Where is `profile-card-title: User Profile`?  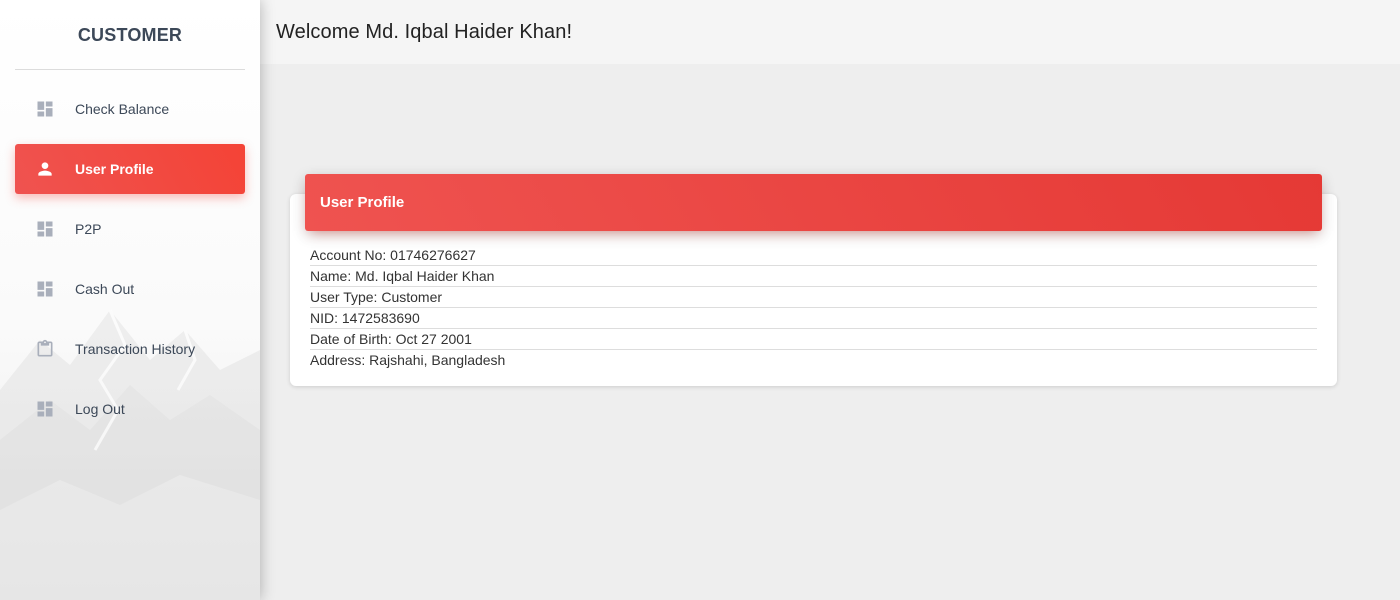 profile-card-title: User Profile is located at coordinates (362, 202).